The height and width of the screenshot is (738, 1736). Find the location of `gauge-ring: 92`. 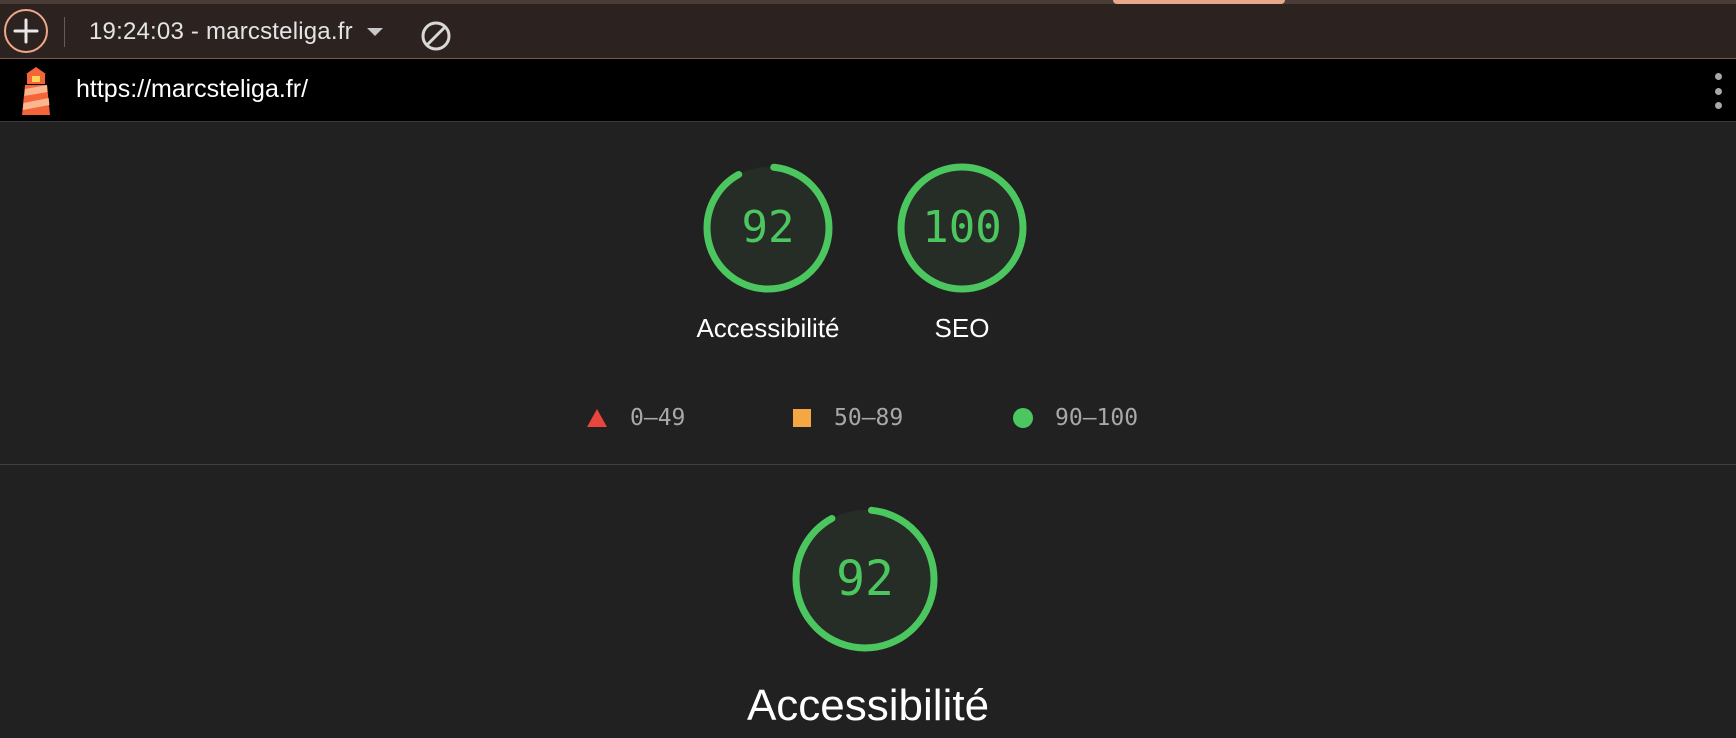

gauge-ring: 92 is located at coordinates (768, 228).